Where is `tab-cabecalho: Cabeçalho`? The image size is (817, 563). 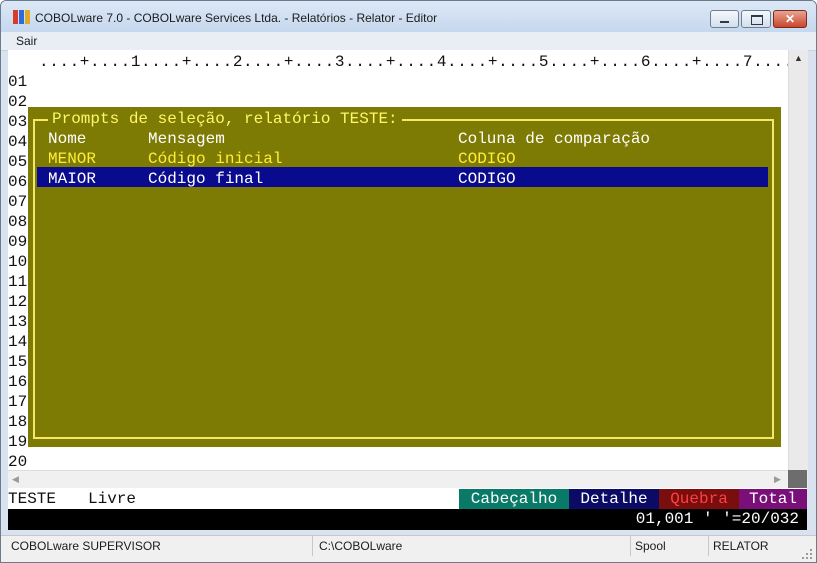
tab-cabecalho: Cabeçalho is located at coordinates (514, 499).